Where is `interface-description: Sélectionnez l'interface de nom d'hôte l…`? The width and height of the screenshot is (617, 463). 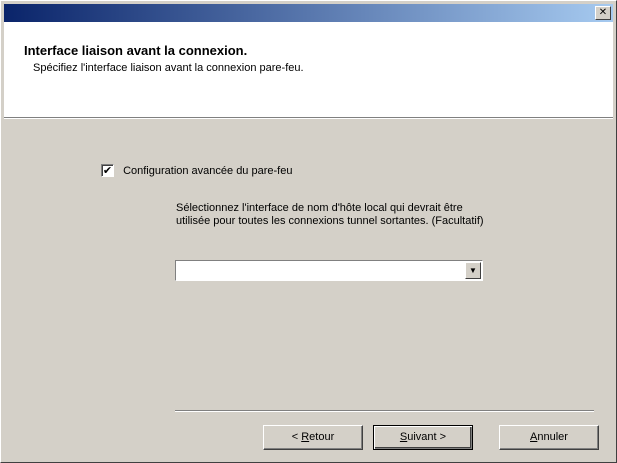
interface-description: Sélectionnez l'interface de nom d'hôte l… is located at coordinates (330, 214).